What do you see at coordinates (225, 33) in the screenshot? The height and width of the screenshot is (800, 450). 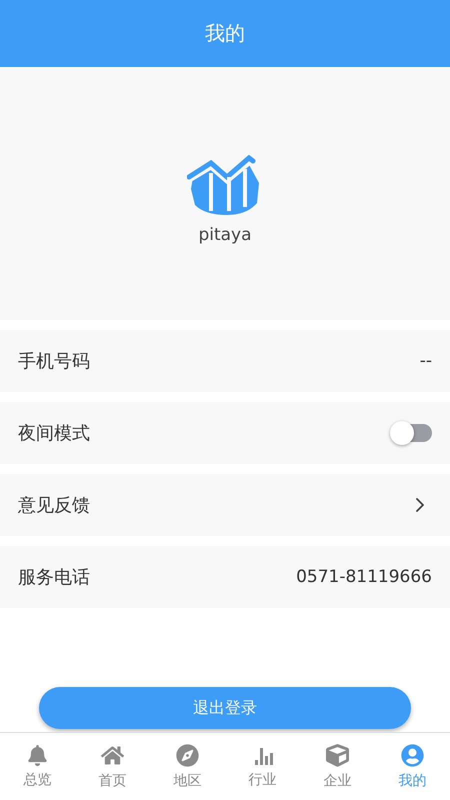 I see `page-title: 我的` at bounding box center [225, 33].